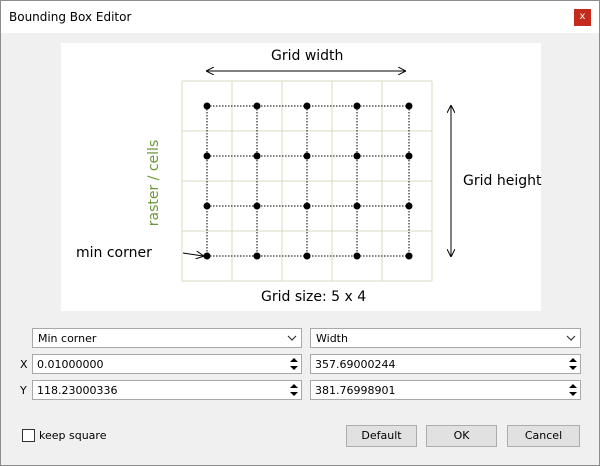 Image resolution: width=600 pixels, height=466 pixels. Describe the element at coordinates (28, 435) in the screenshot. I see `checkbox-box` at that location.